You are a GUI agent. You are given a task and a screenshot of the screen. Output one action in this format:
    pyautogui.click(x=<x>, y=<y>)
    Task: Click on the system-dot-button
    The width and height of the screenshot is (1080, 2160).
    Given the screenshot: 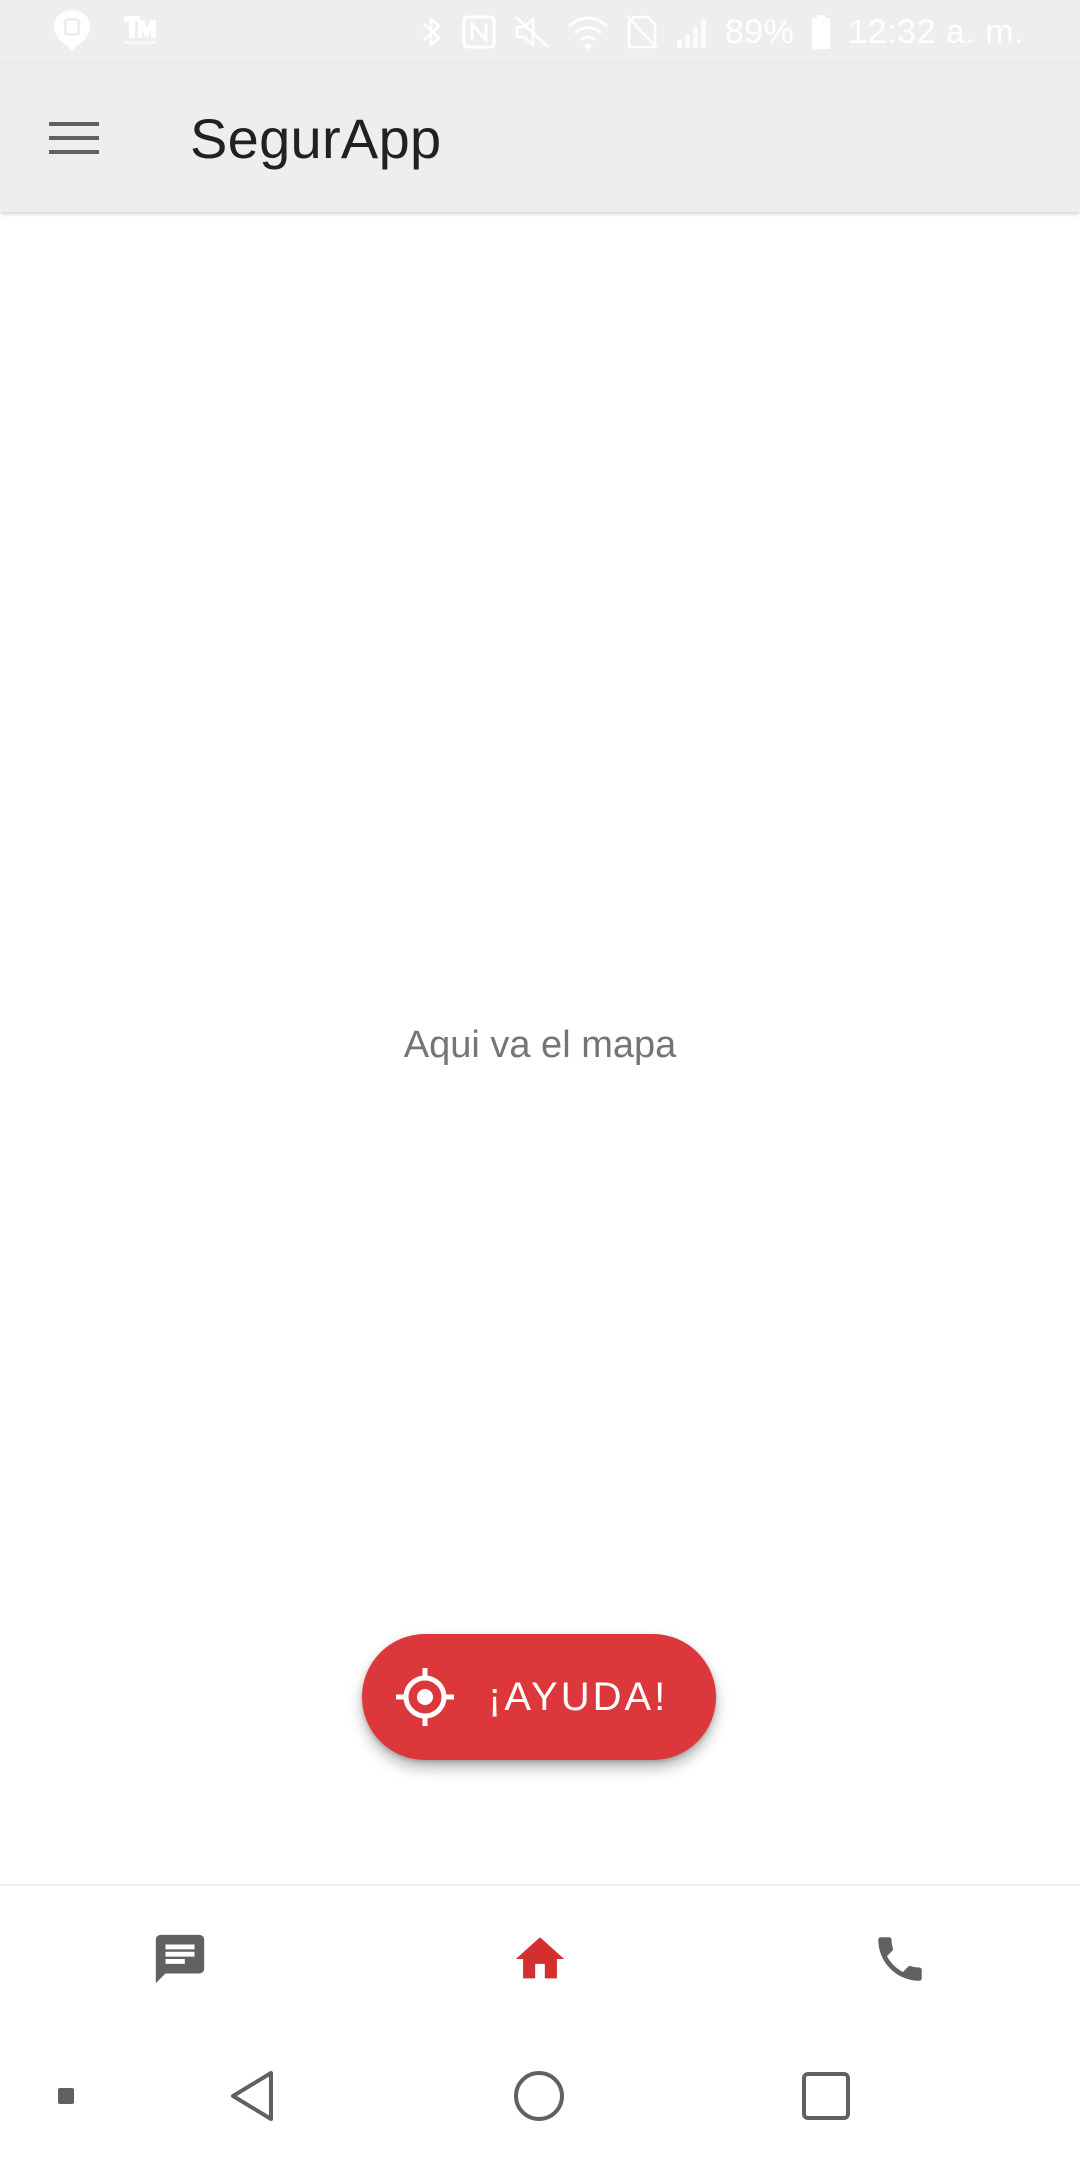 What is the action you would take?
    pyautogui.click(x=66, y=2098)
    